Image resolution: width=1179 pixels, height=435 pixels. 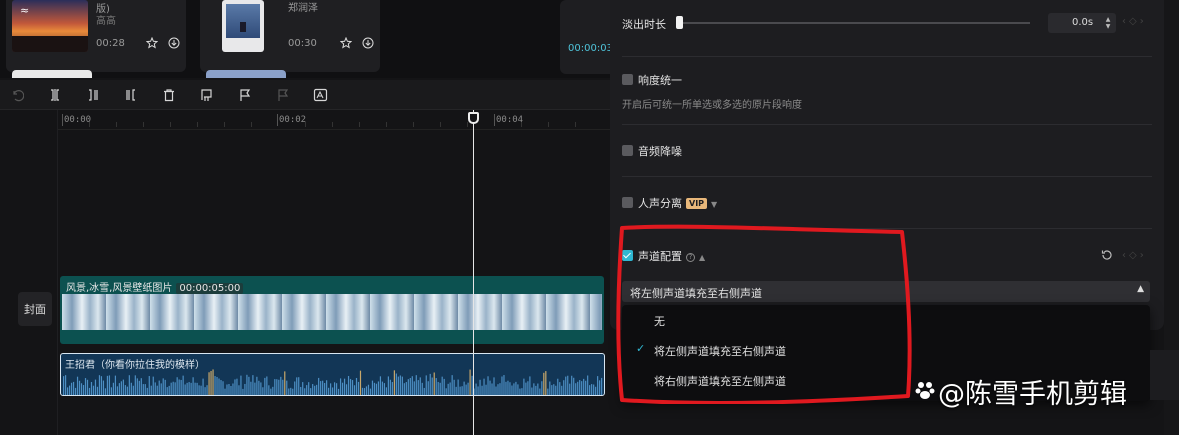 I want to click on audio-clip: 王招君（你看你拉住我的模样）, so click(x=332, y=374).